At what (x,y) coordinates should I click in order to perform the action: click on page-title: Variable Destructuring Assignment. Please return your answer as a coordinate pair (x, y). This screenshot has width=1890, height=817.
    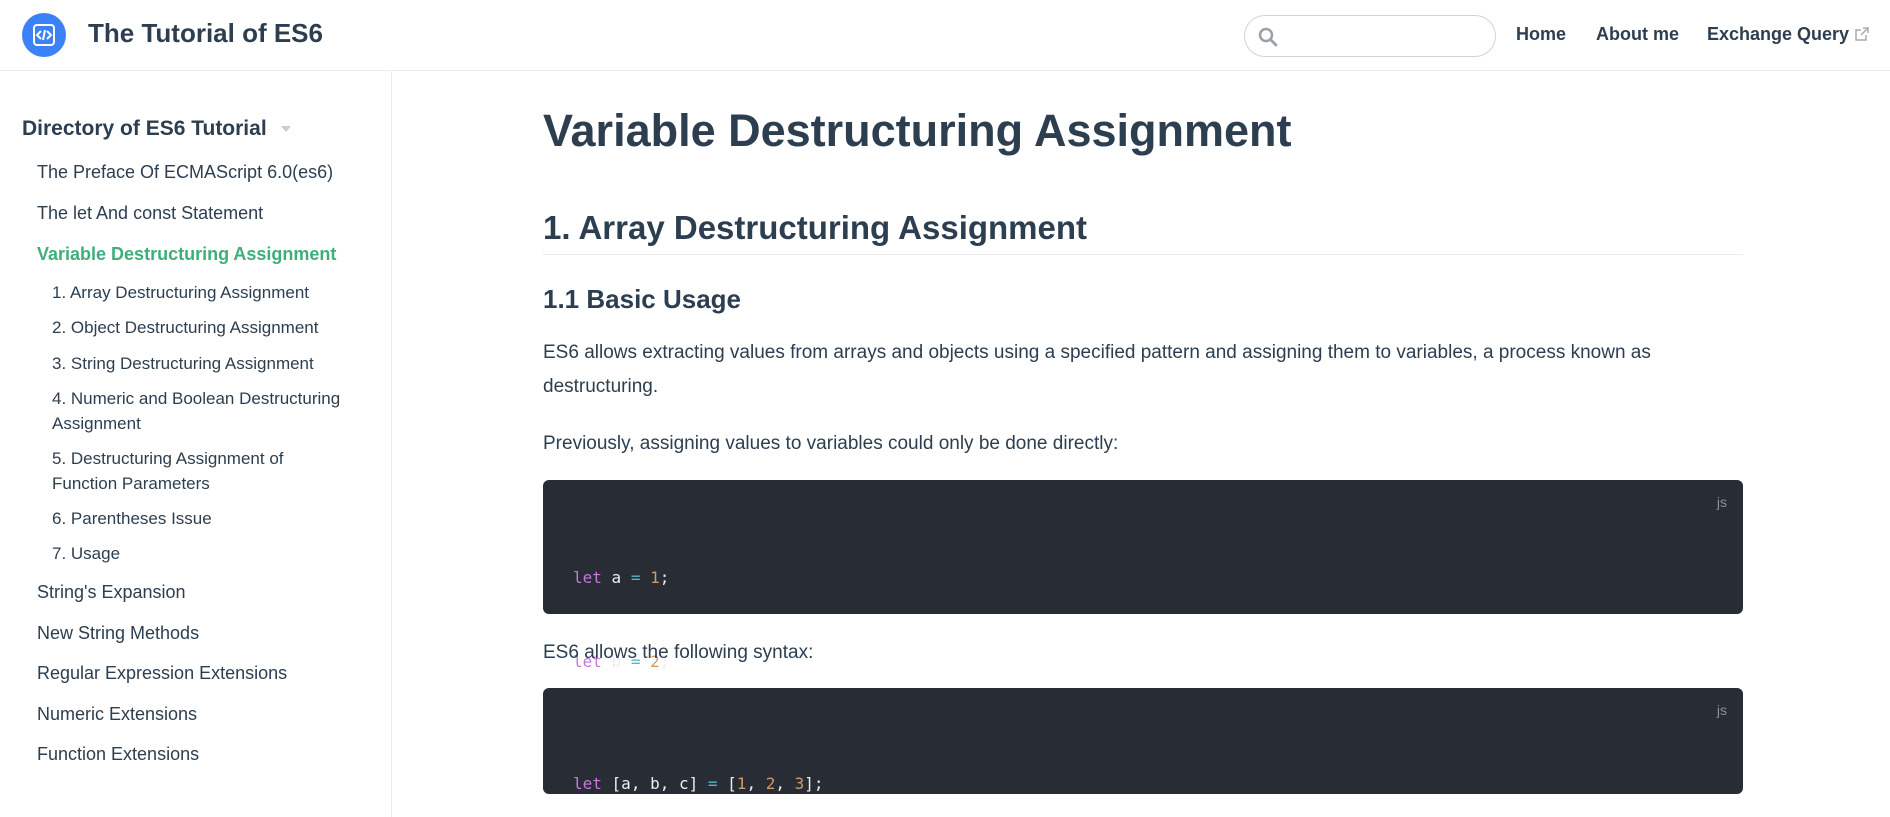
    Looking at the image, I should click on (917, 130).